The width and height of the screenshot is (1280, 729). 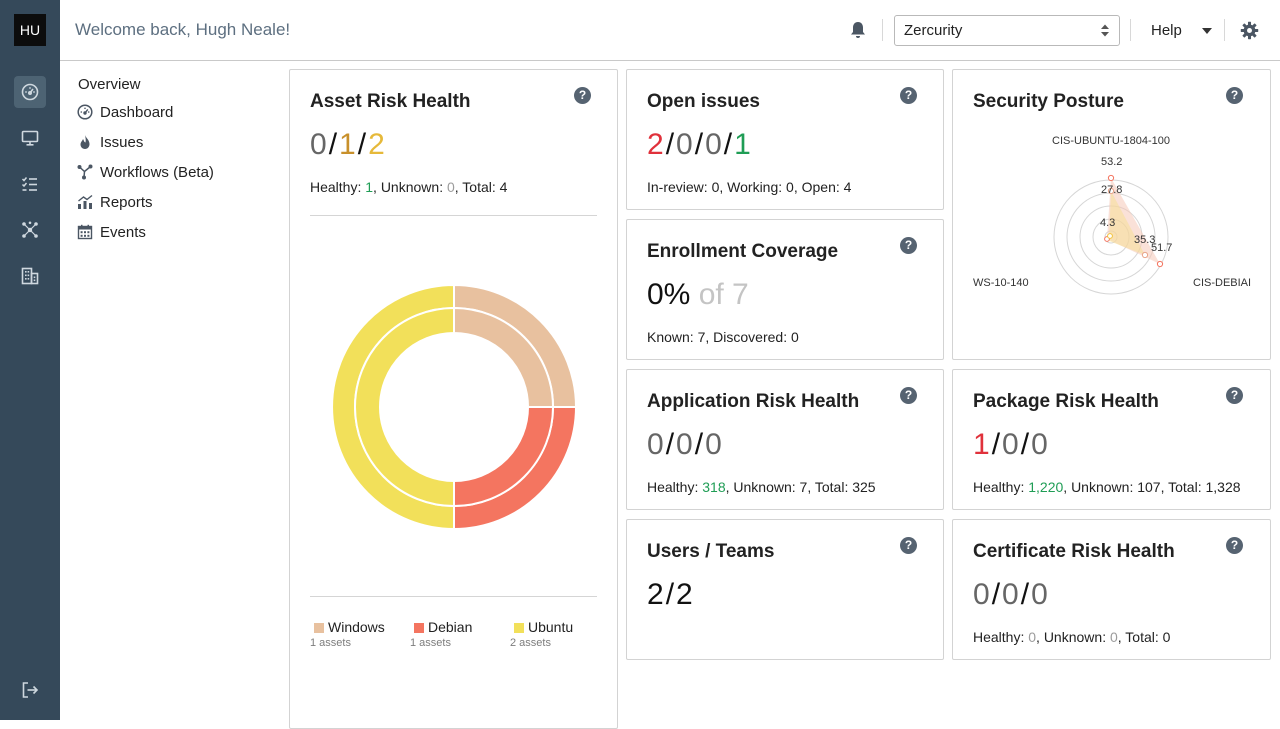 I want to click on card-title: Application Risk Health, so click(x=753, y=401).